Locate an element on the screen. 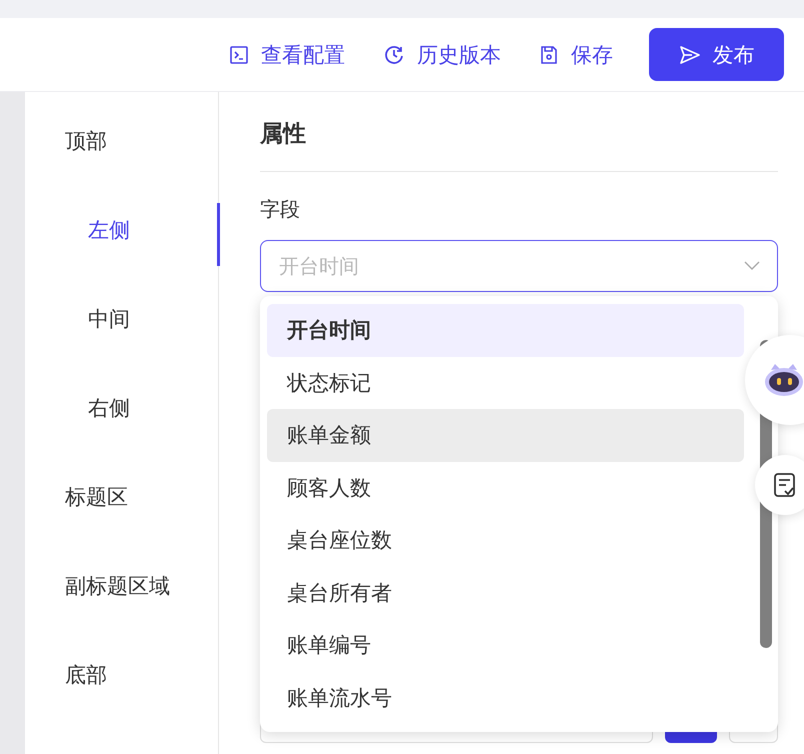 The image size is (804, 754). toolbar-button: 保存 is located at coordinates (576, 54).